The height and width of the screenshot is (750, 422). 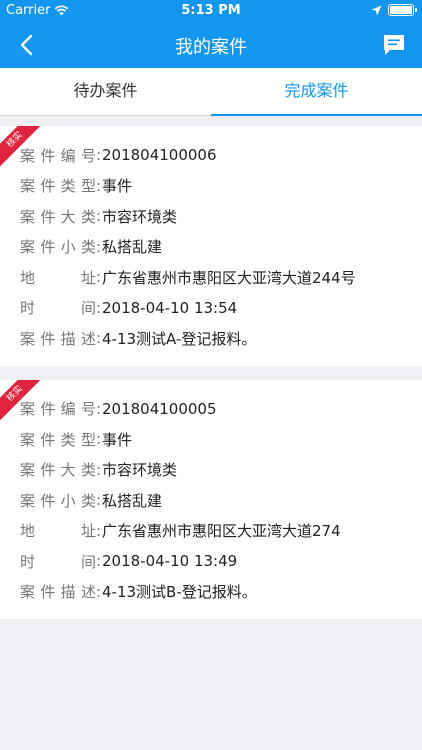 I want to click on status-right, so click(x=394, y=10).